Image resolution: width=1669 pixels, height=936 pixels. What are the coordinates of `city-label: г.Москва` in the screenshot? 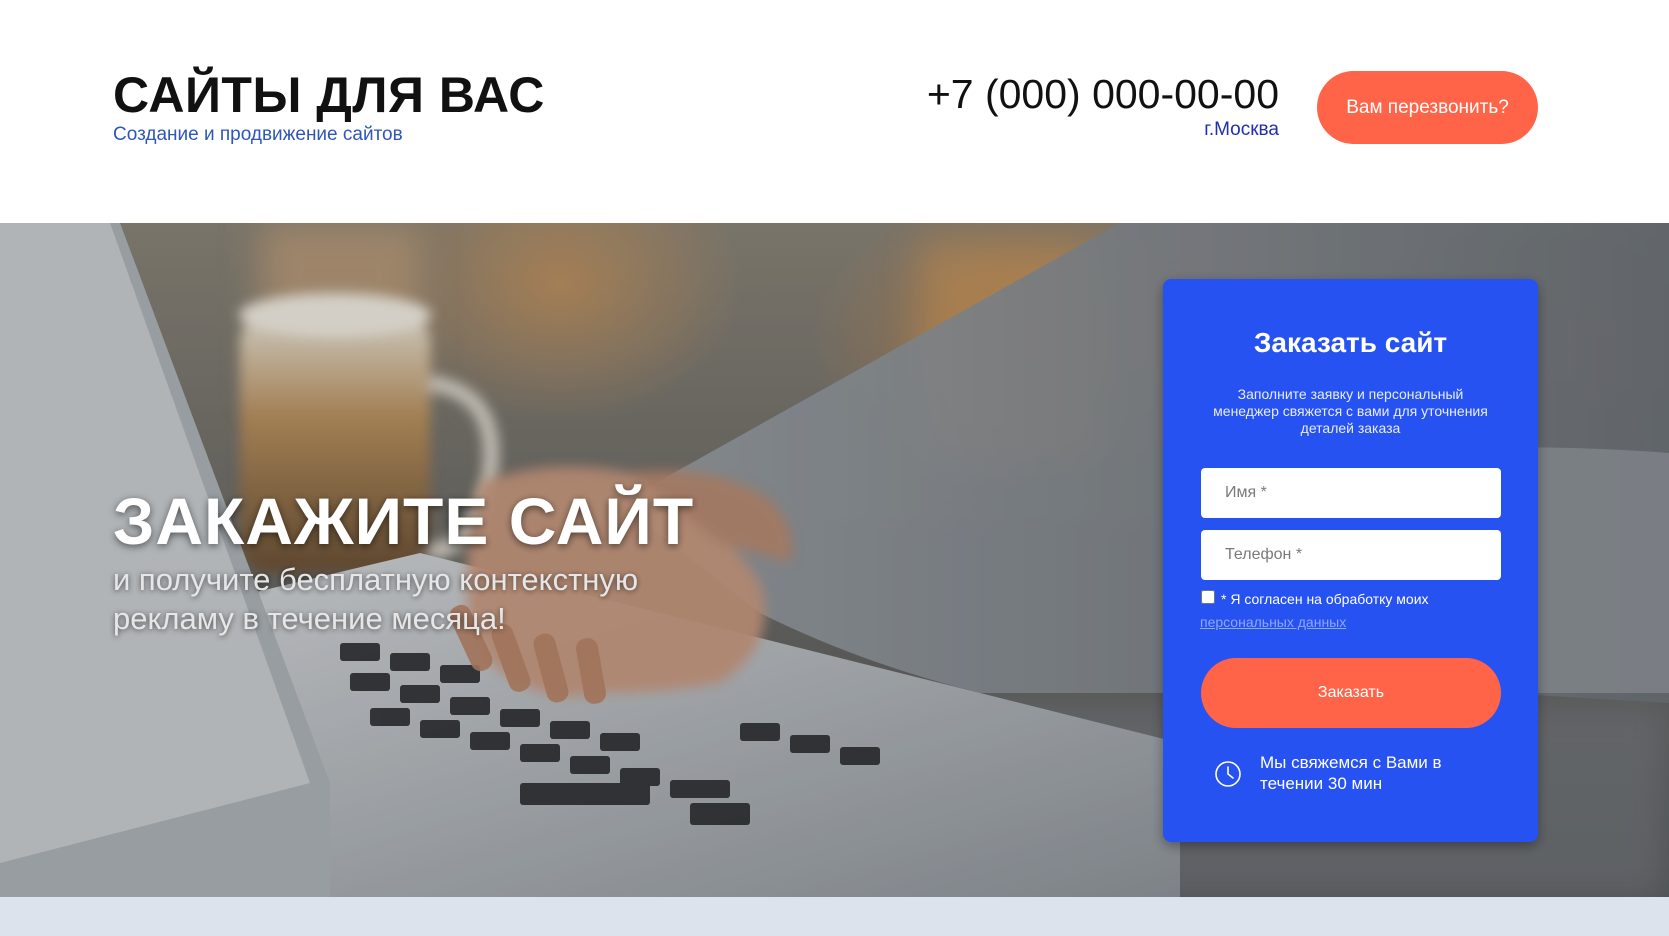 It's located at (1241, 129).